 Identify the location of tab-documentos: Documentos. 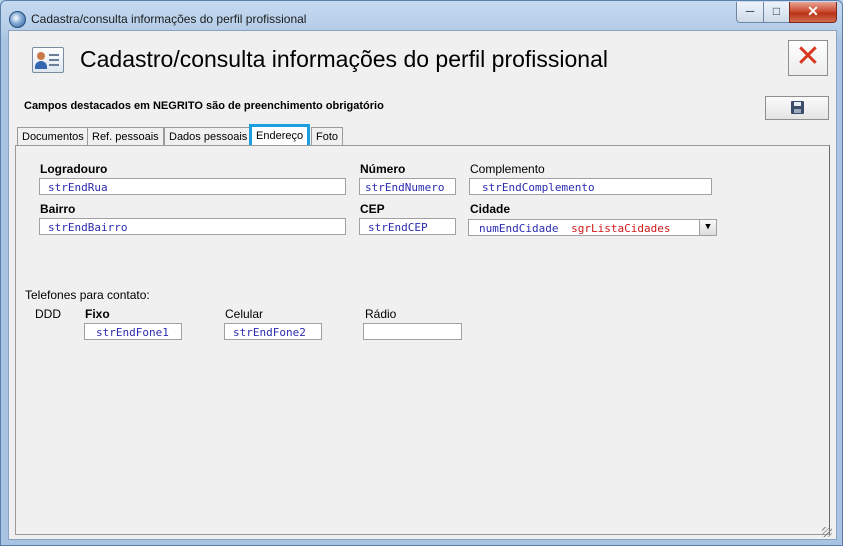
(53, 136).